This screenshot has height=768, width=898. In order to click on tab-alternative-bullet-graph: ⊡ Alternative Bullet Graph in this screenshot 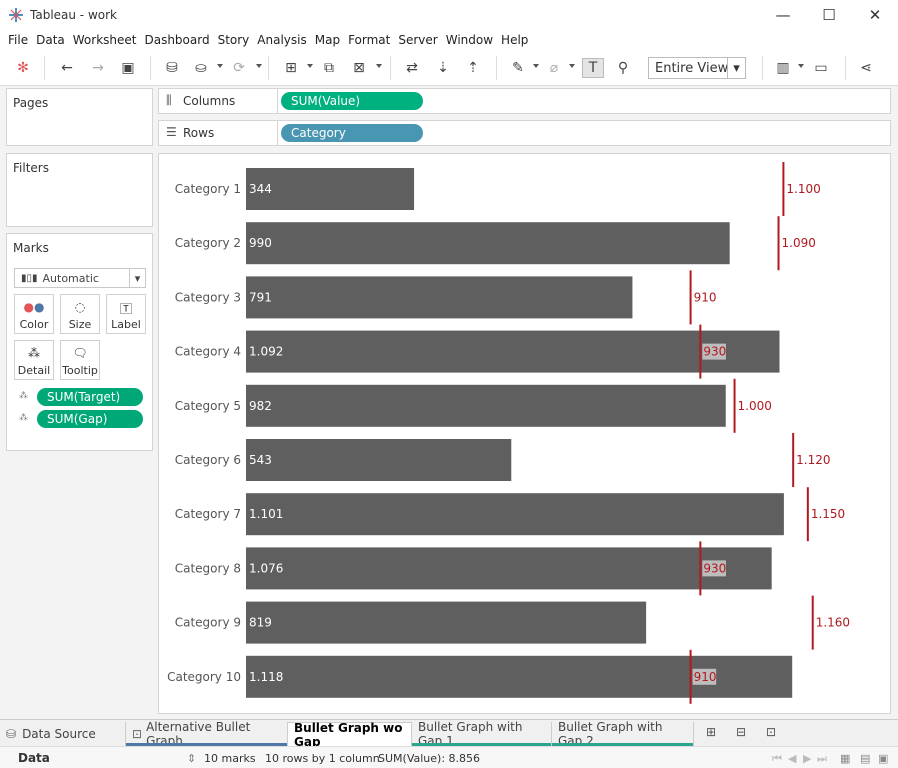, I will do `click(207, 734)`.